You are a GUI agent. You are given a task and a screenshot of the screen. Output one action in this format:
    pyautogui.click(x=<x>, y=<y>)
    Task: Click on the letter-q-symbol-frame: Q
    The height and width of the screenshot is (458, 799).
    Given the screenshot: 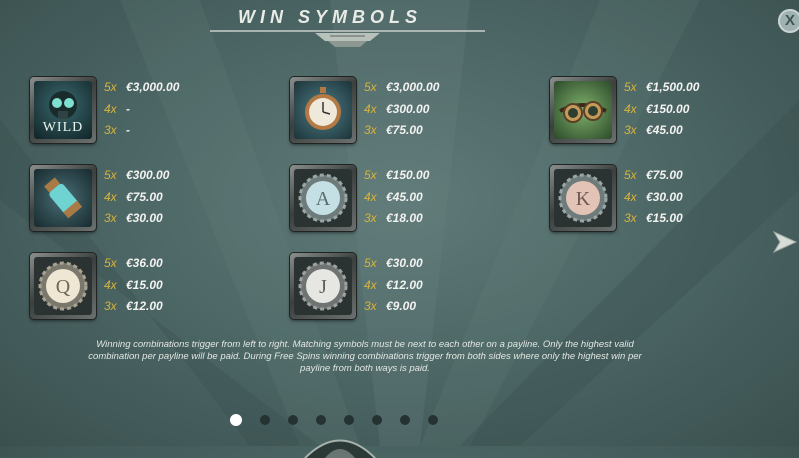 What is the action you would take?
    pyautogui.click(x=63, y=286)
    